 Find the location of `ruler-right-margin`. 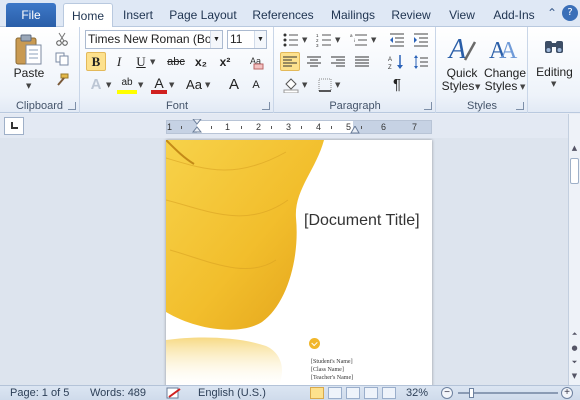

ruler-right-margin is located at coordinates (392, 127).